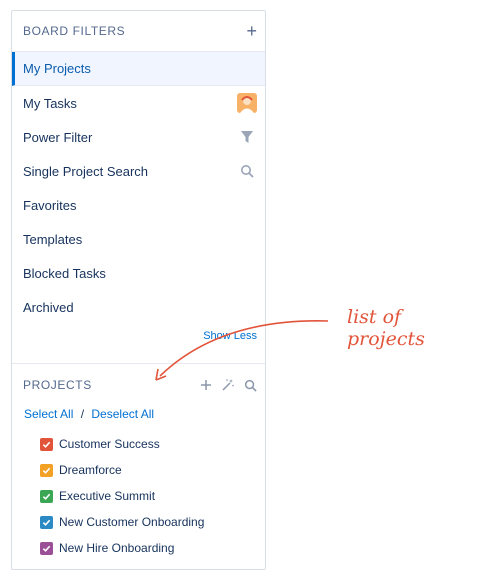 This screenshot has height=574, width=484. Describe the element at coordinates (386, 328) in the screenshot. I see `annotation-label: list of projects` at that location.